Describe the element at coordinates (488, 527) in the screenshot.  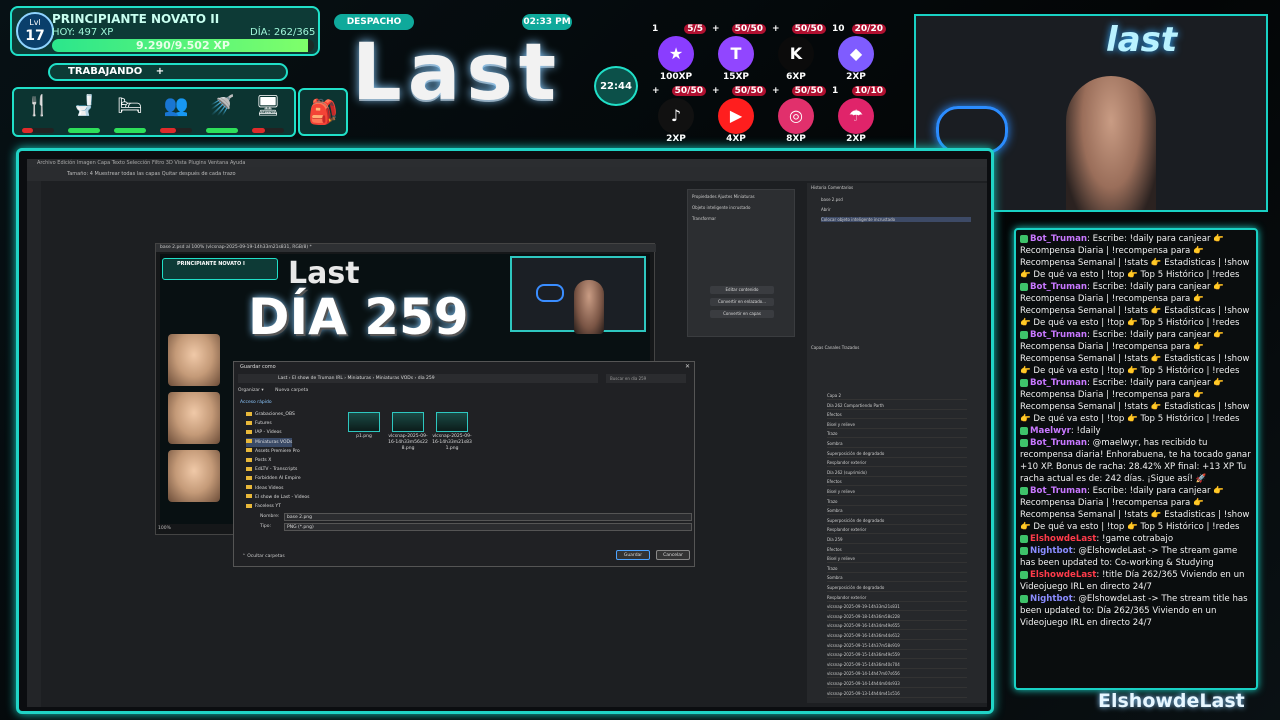
I see `filetype-select: PNG (*.png)` at that location.